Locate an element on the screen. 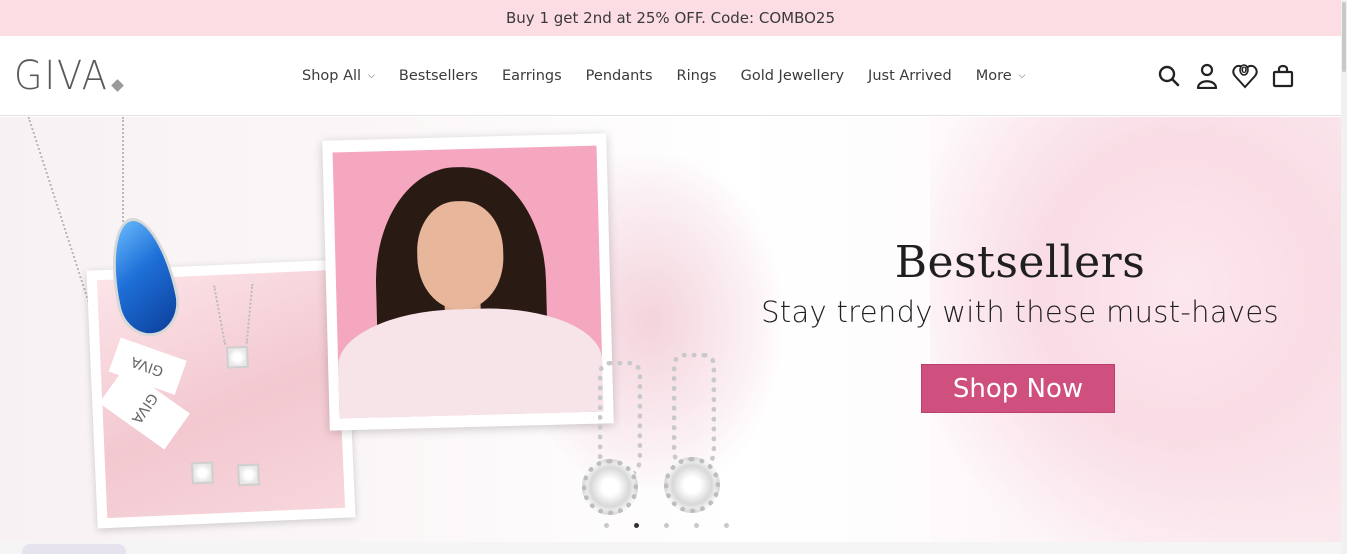  search-icon is located at coordinates (1169, 76).